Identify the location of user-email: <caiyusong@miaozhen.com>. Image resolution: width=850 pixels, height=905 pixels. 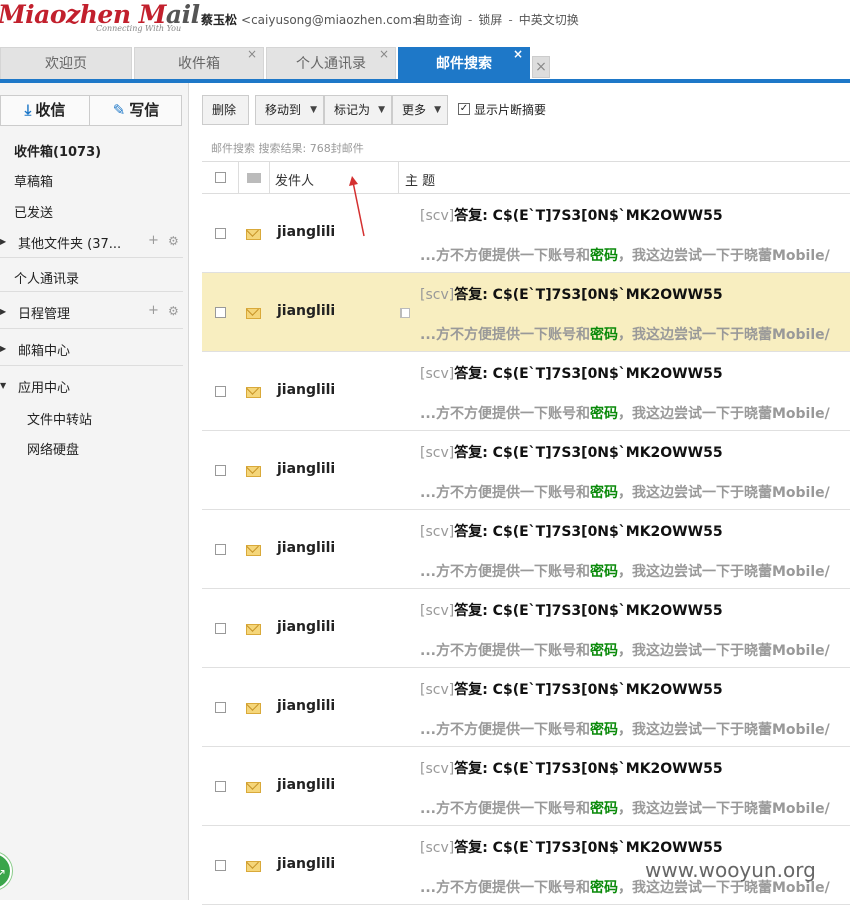
(331, 20).